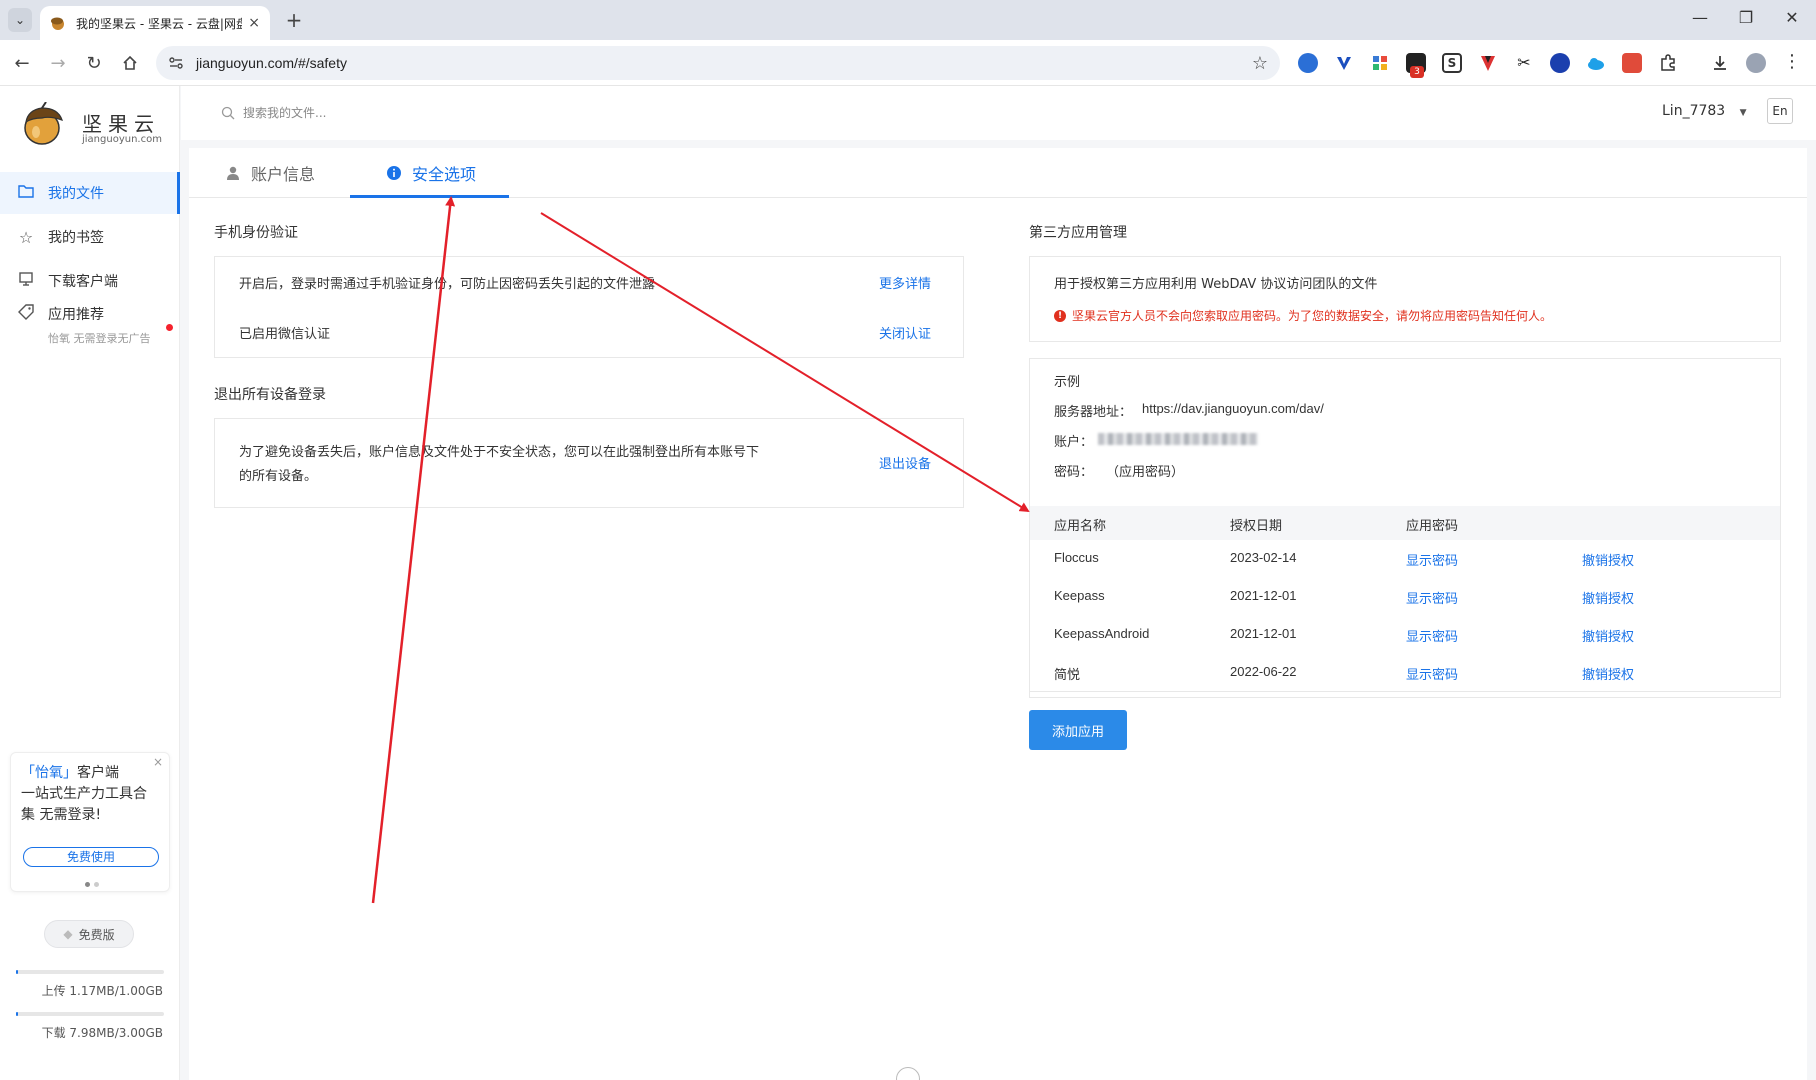 This screenshot has width=1816, height=1080. Describe the element at coordinates (1078, 730) in the screenshot. I see `add-app-button: 添加应用` at that location.